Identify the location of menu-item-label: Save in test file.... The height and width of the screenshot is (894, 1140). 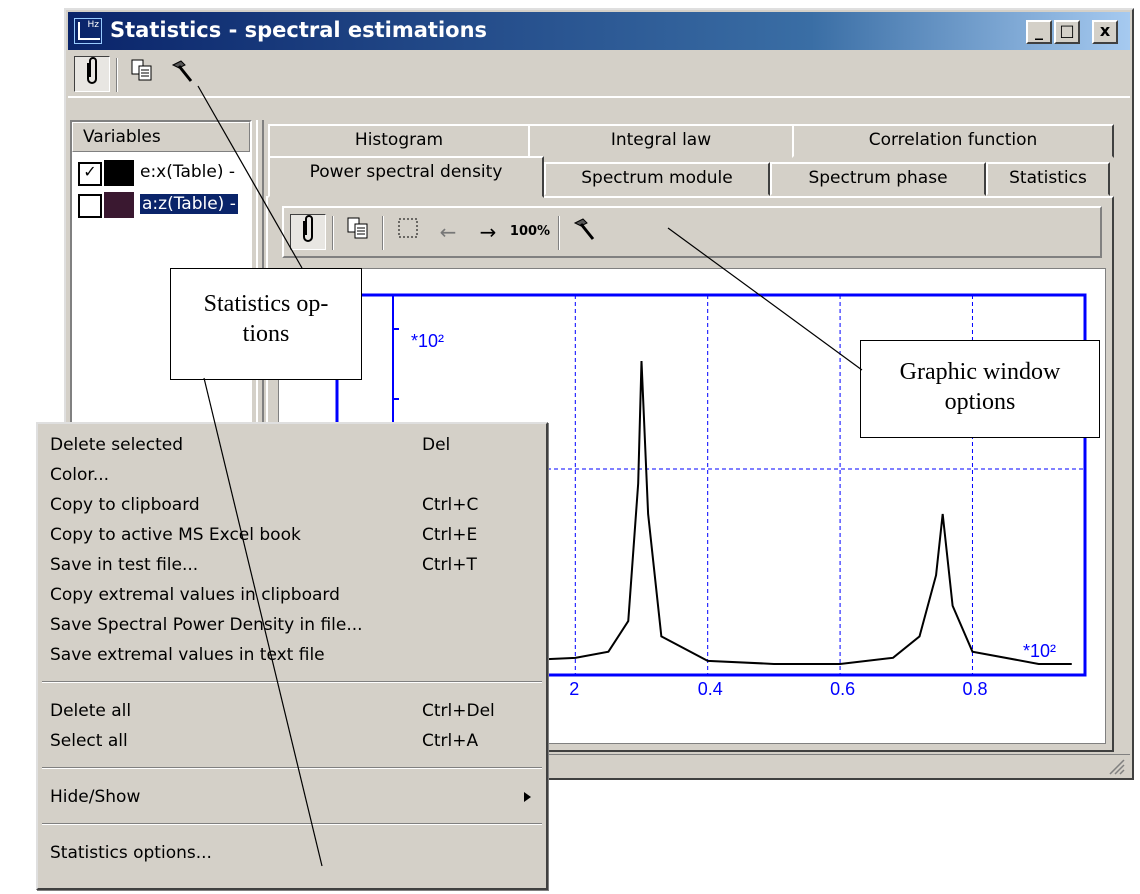
(124, 565).